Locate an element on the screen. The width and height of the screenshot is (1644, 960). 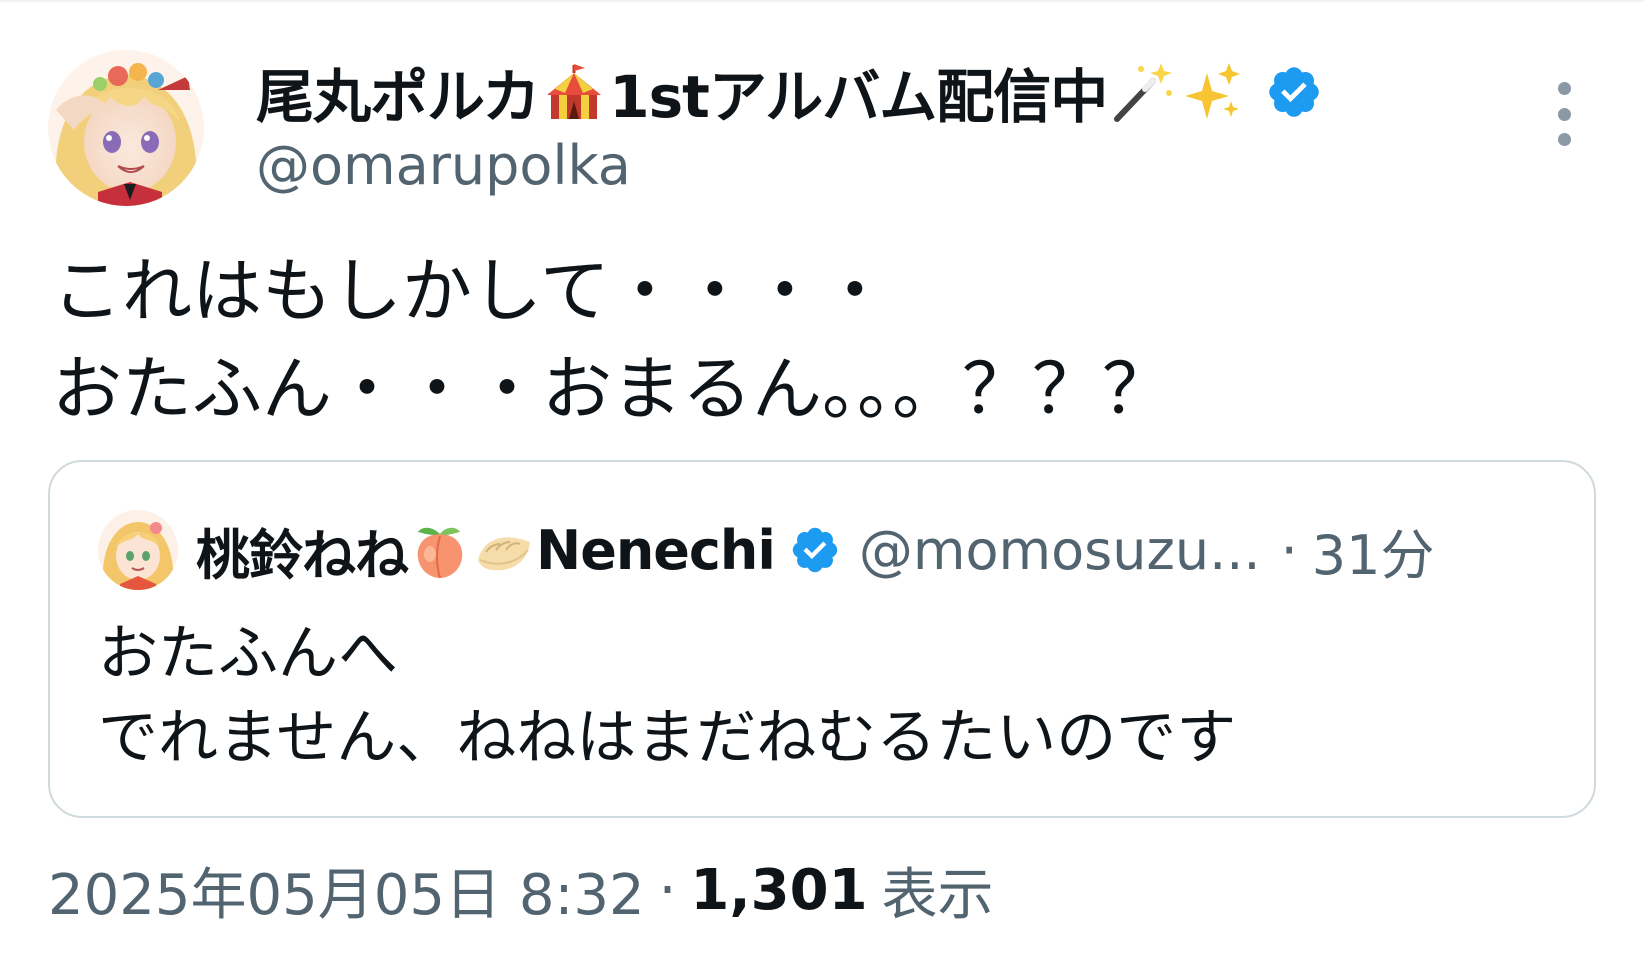
author-avatar is located at coordinates (126, 128).